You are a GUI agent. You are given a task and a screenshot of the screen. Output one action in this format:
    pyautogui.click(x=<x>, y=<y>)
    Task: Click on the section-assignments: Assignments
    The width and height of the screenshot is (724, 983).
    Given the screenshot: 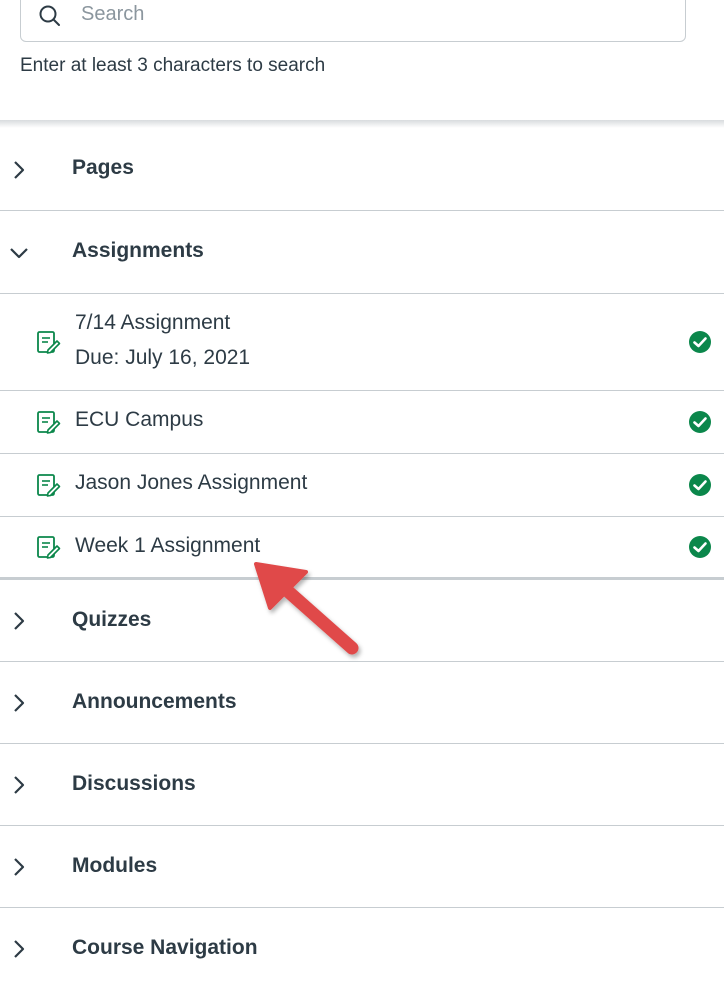 What is the action you would take?
    pyautogui.click(x=362, y=252)
    